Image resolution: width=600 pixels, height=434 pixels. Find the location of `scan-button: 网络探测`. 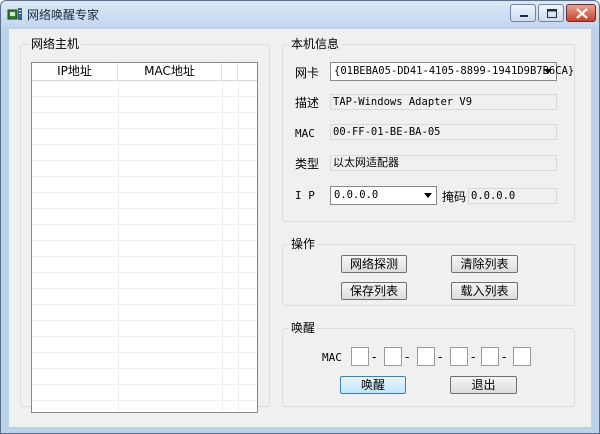

scan-button: 网络探测 is located at coordinates (374, 264).